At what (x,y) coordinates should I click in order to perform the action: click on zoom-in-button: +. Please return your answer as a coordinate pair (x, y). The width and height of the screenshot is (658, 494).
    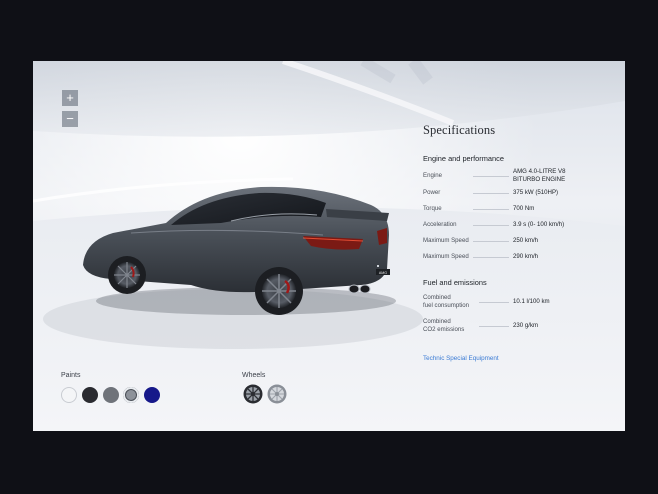
    Looking at the image, I should click on (70, 98).